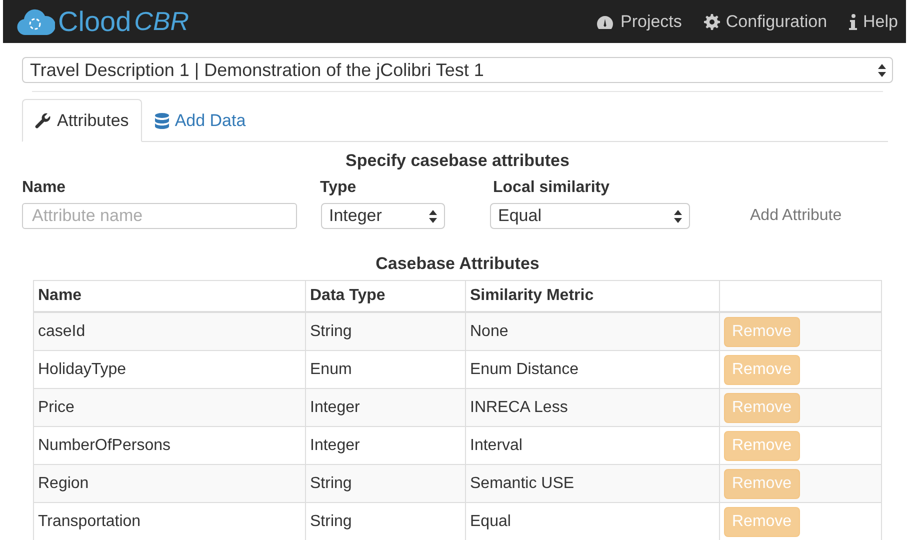  I want to click on table-cell: Semantic USE, so click(593, 483).